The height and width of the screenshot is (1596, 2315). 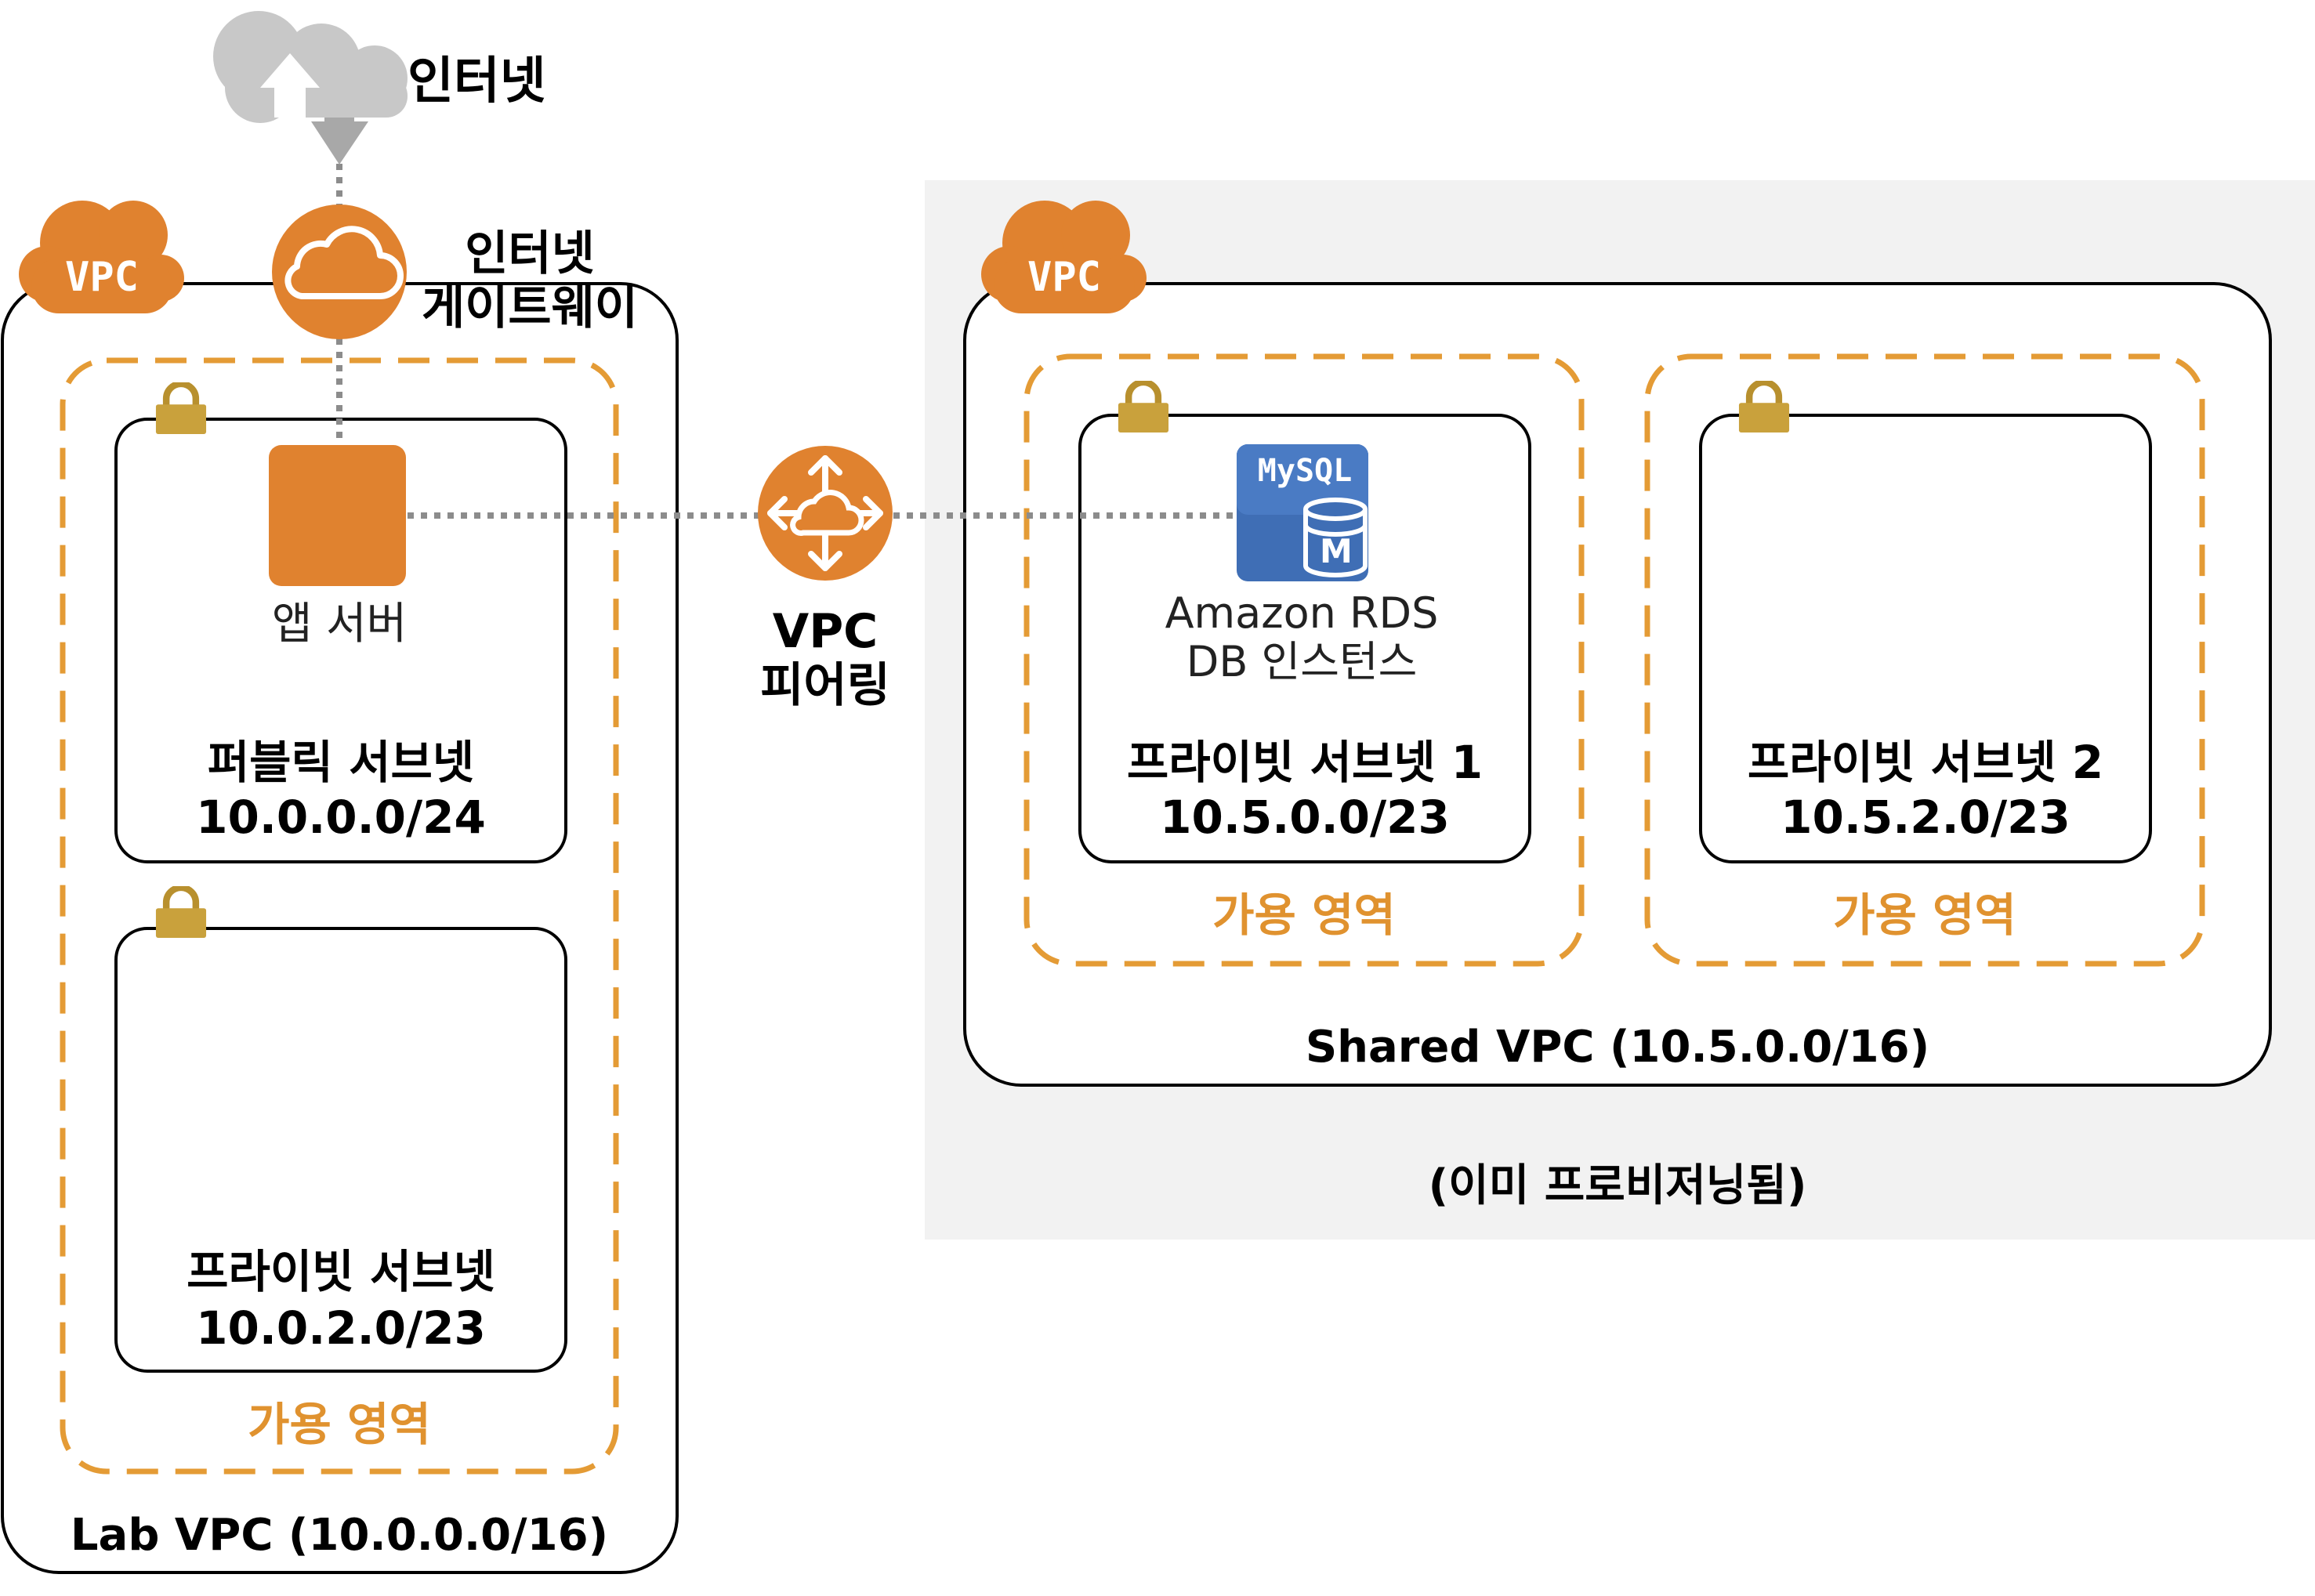 What do you see at coordinates (1336, 551) in the screenshot?
I see `mysql-icon-letter: M` at bounding box center [1336, 551].